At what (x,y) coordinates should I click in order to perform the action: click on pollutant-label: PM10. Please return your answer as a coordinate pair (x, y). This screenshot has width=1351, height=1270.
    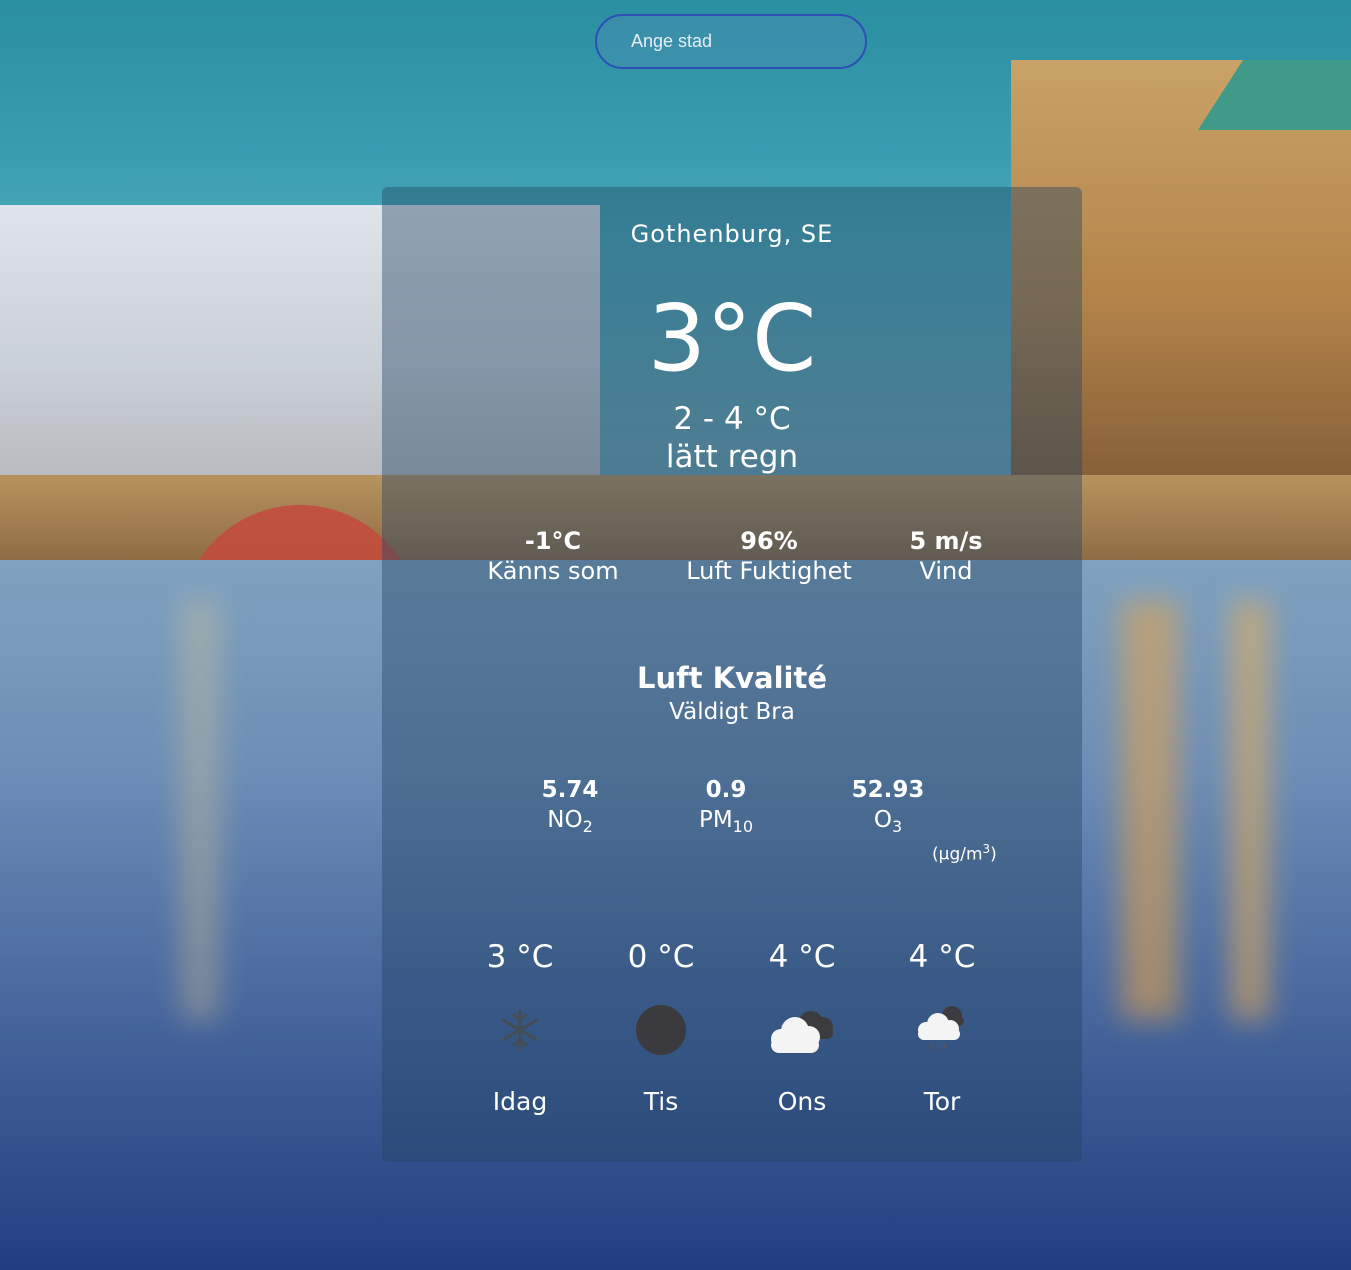
    Looking at the image, I should click on (726, 821).